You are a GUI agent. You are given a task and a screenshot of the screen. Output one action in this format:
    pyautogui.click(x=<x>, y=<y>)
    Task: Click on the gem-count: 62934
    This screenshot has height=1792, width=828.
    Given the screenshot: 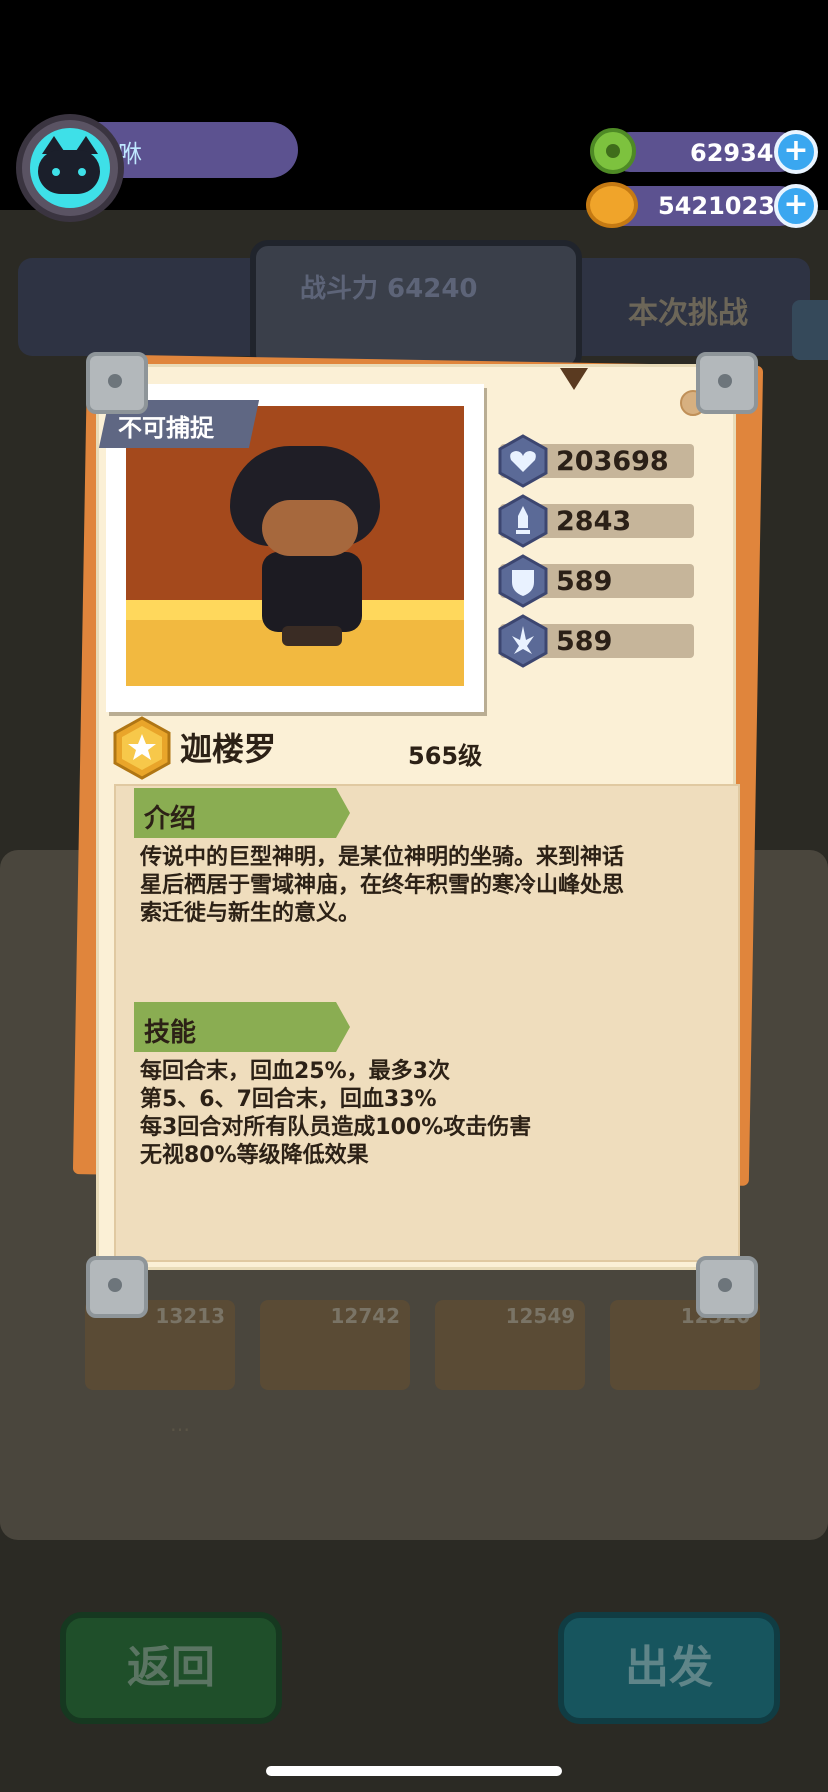 What is the action you would take?
    pyautogui.click(x=732, y=153)
    